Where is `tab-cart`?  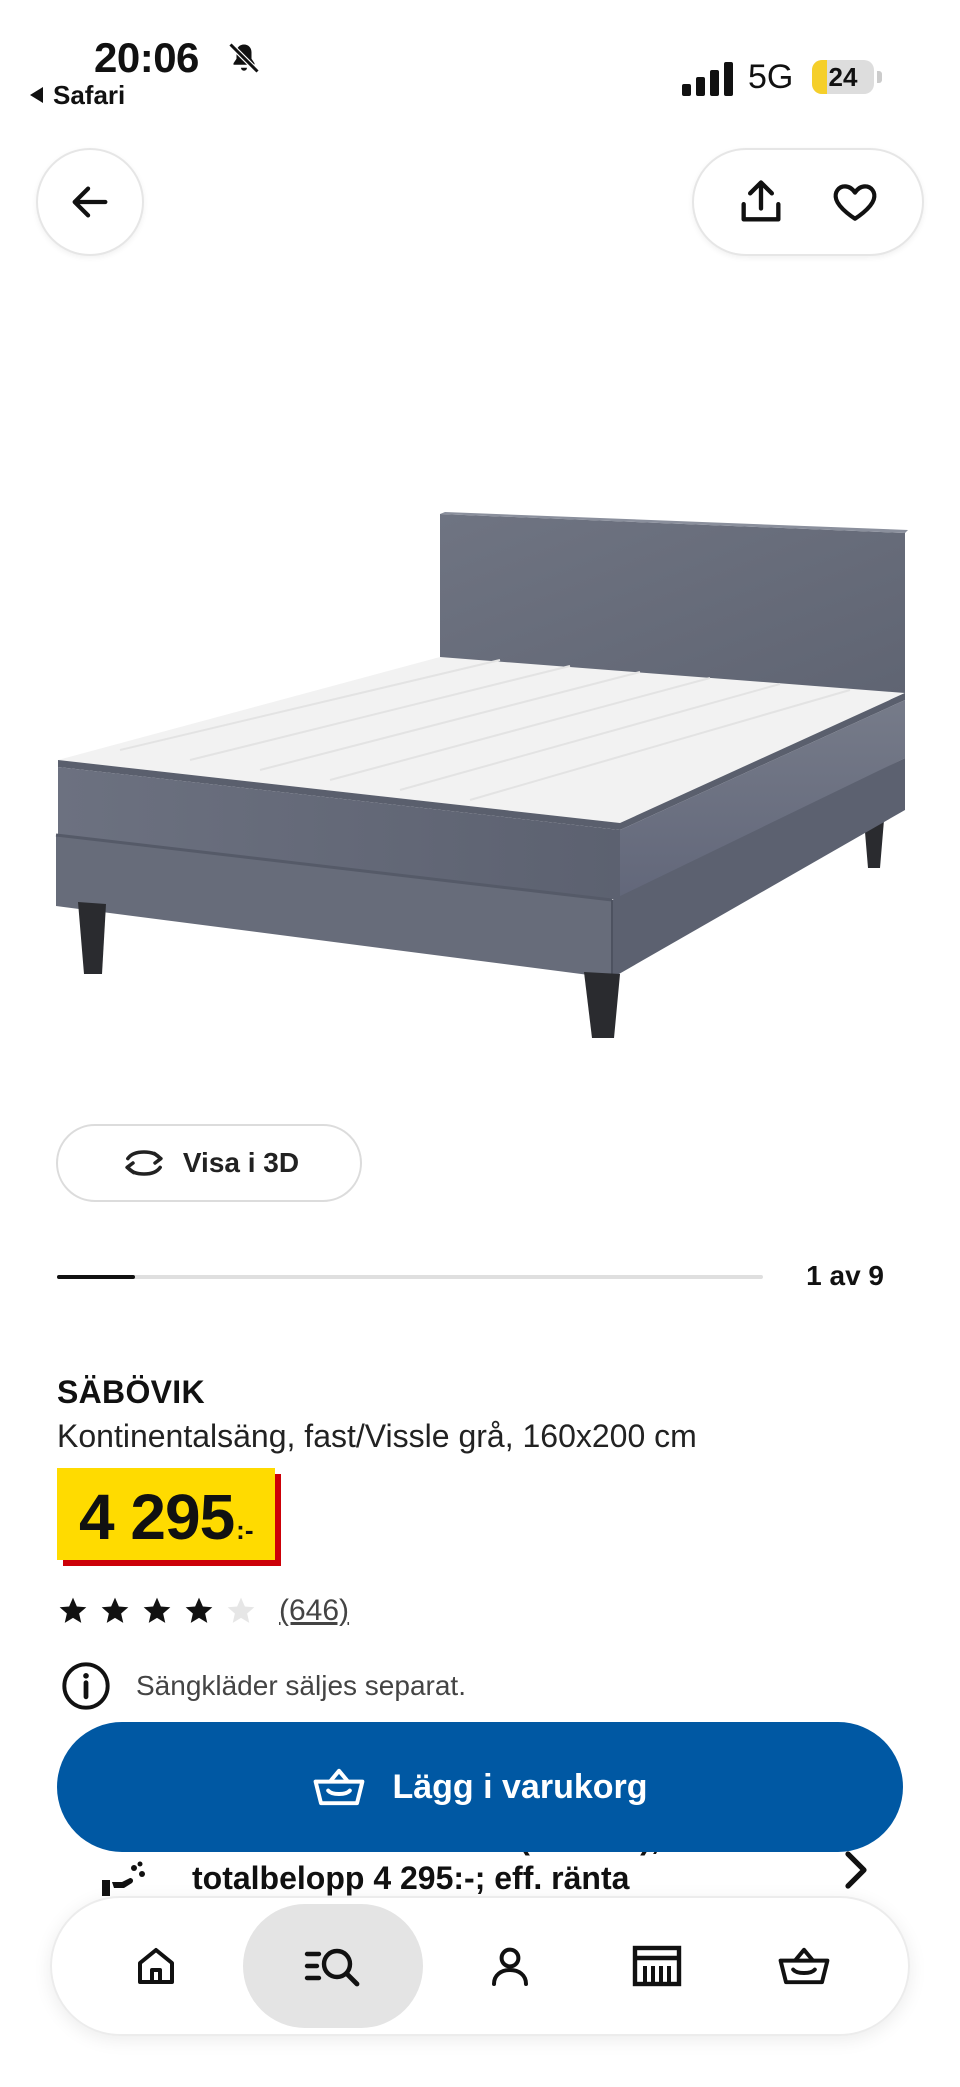 tab-cart is located at coordinates (804, 1966).